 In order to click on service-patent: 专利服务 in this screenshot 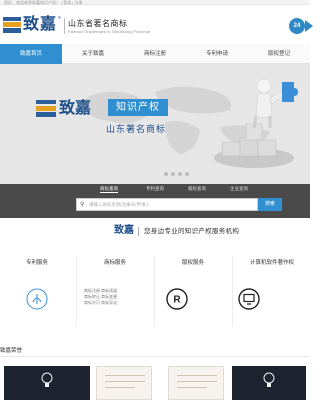, I will do `click(37, 294)`.